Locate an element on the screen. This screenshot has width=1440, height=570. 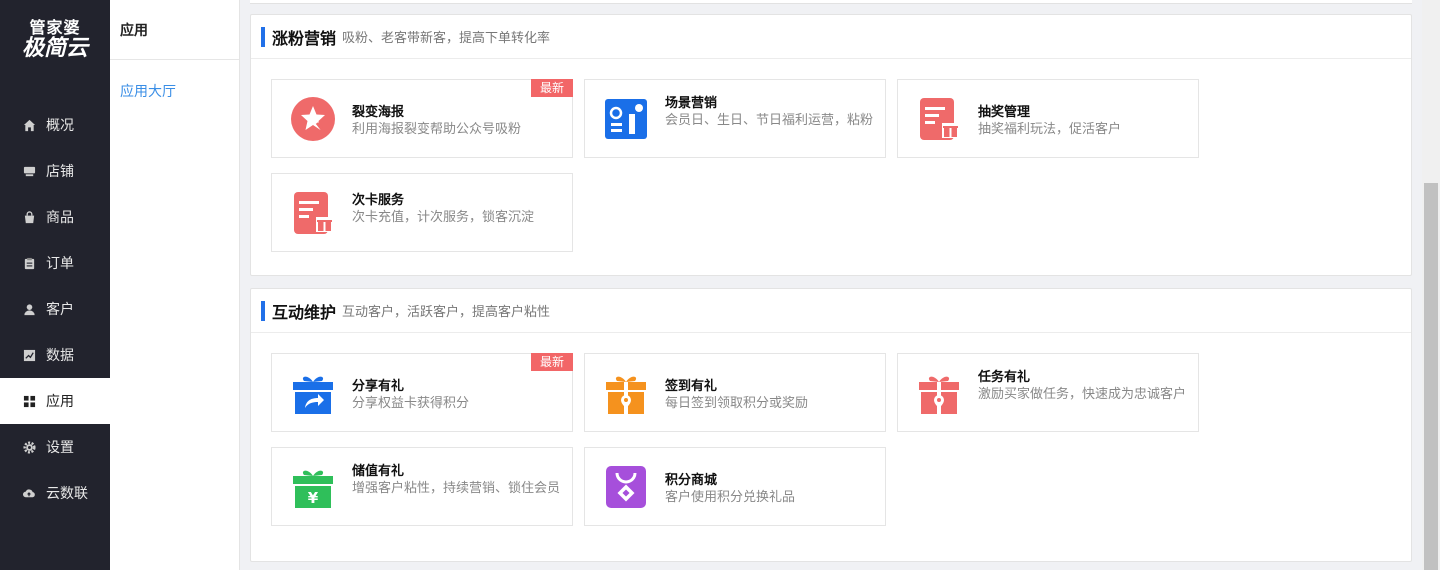
user-icon is located at coordinates (29, 309).